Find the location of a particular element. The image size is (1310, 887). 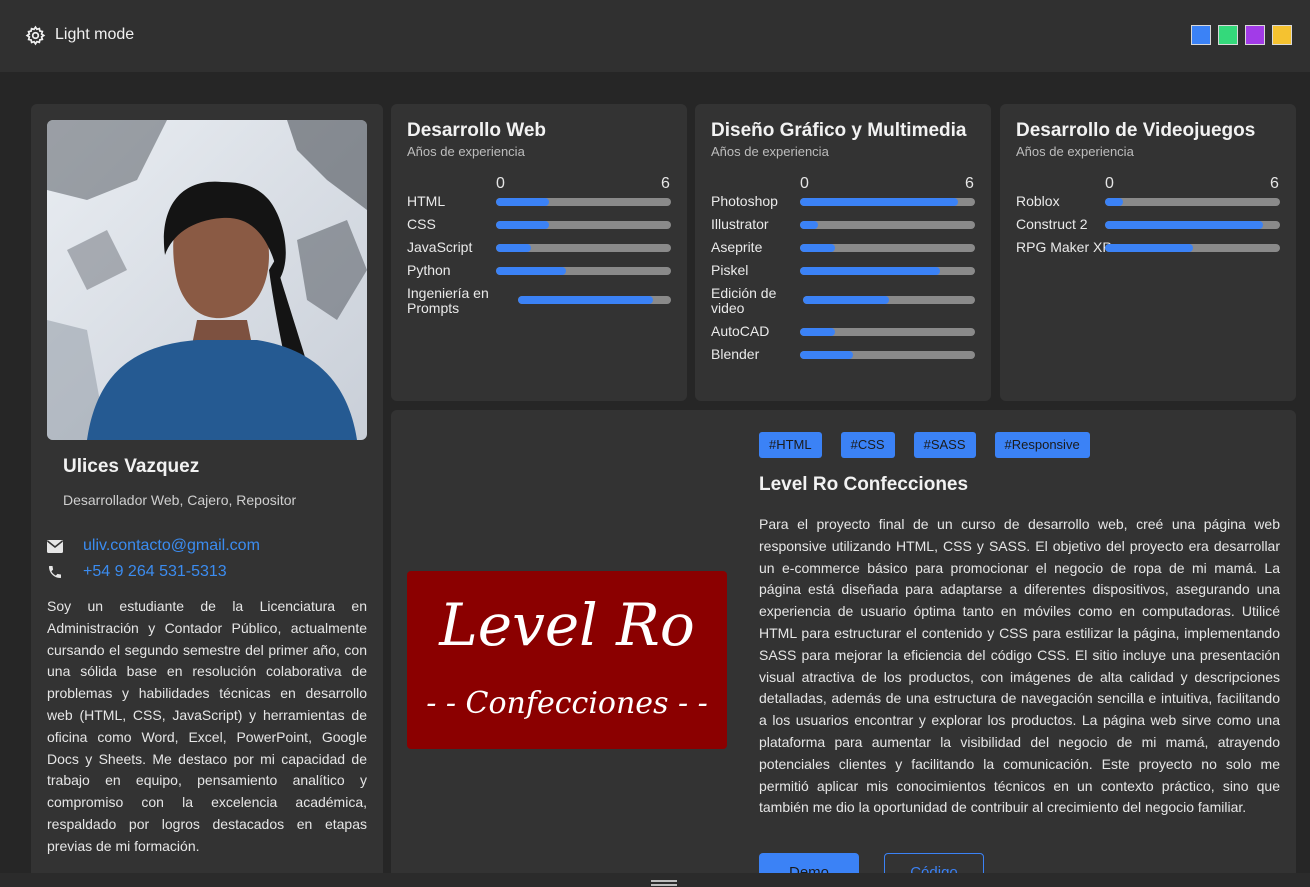

project-logo: Level Ro - - Confecciones - - is located at coordinates (567, 660).